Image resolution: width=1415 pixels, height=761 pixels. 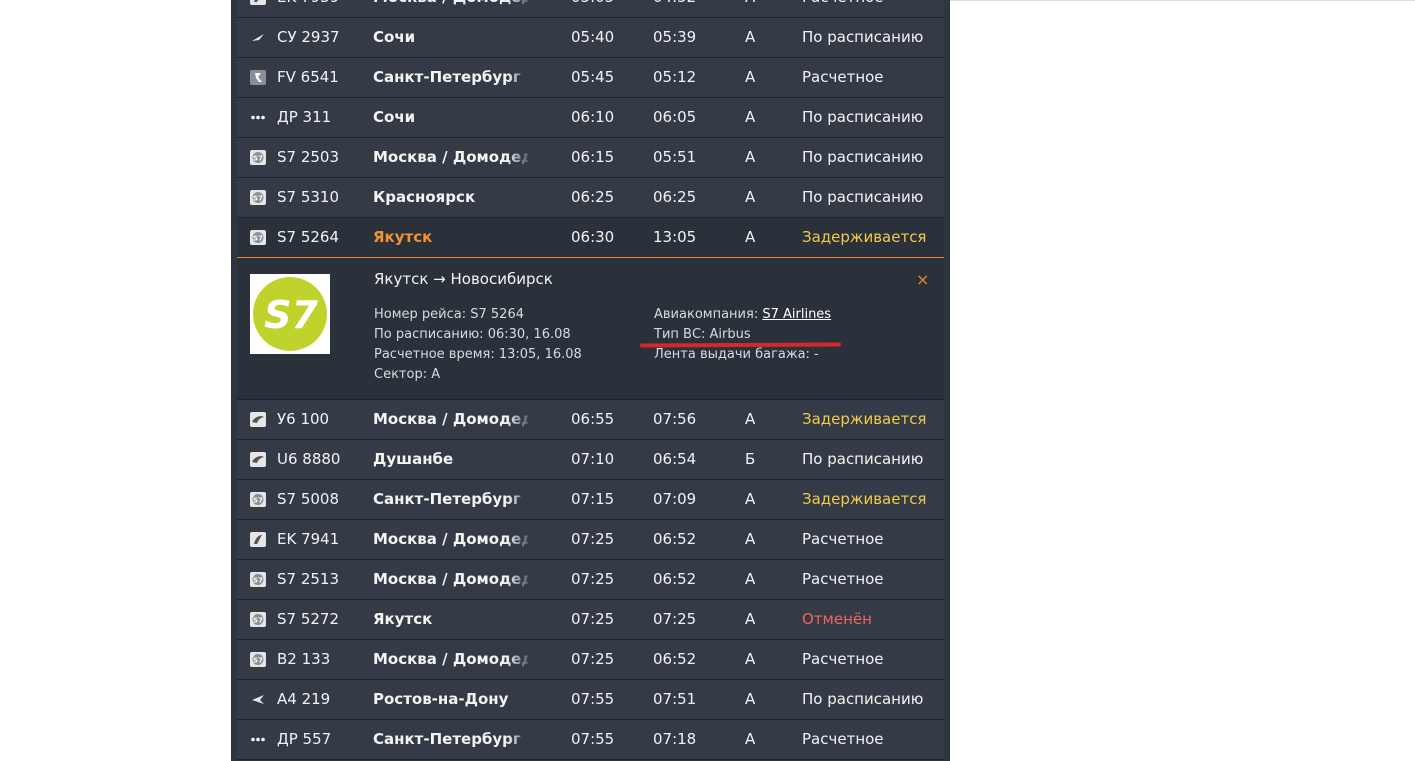 What do you see at coordinates (593, 237) in the screenshot?
I see `scheduled-time-cell: 06:30` at bounding box center [593, 237].